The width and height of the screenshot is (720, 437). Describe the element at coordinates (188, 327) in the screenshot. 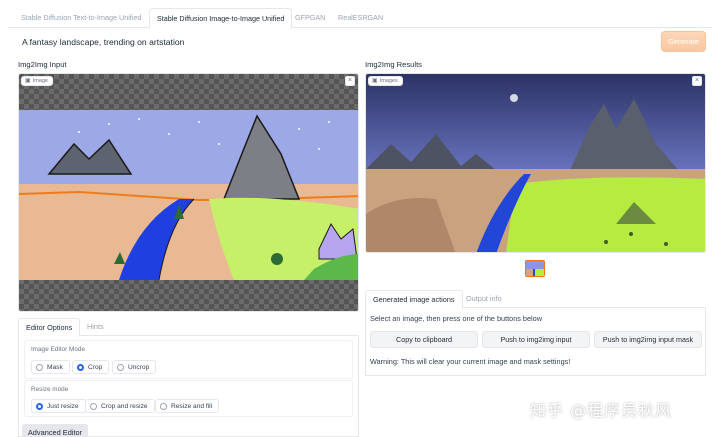

I see `editor-tab-bar: Editor Options Hints` at that location.